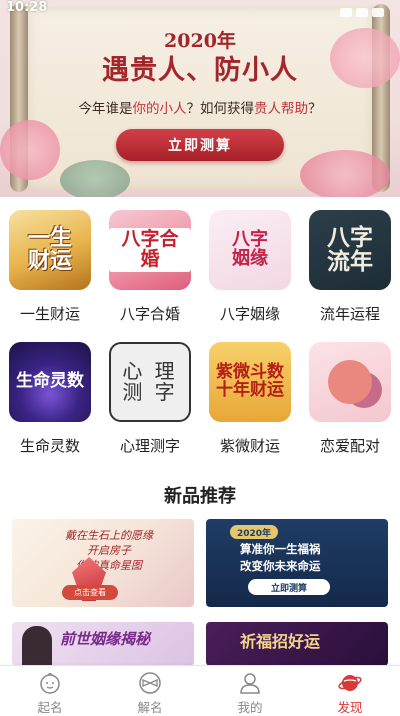  Describe the element at coordinates (250, 683) in the screenshot. I see `person-icon` at that location.